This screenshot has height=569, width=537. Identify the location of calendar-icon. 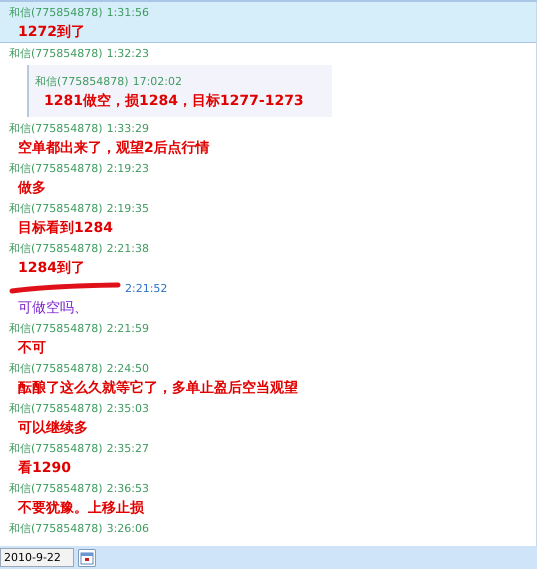
(87, 557).